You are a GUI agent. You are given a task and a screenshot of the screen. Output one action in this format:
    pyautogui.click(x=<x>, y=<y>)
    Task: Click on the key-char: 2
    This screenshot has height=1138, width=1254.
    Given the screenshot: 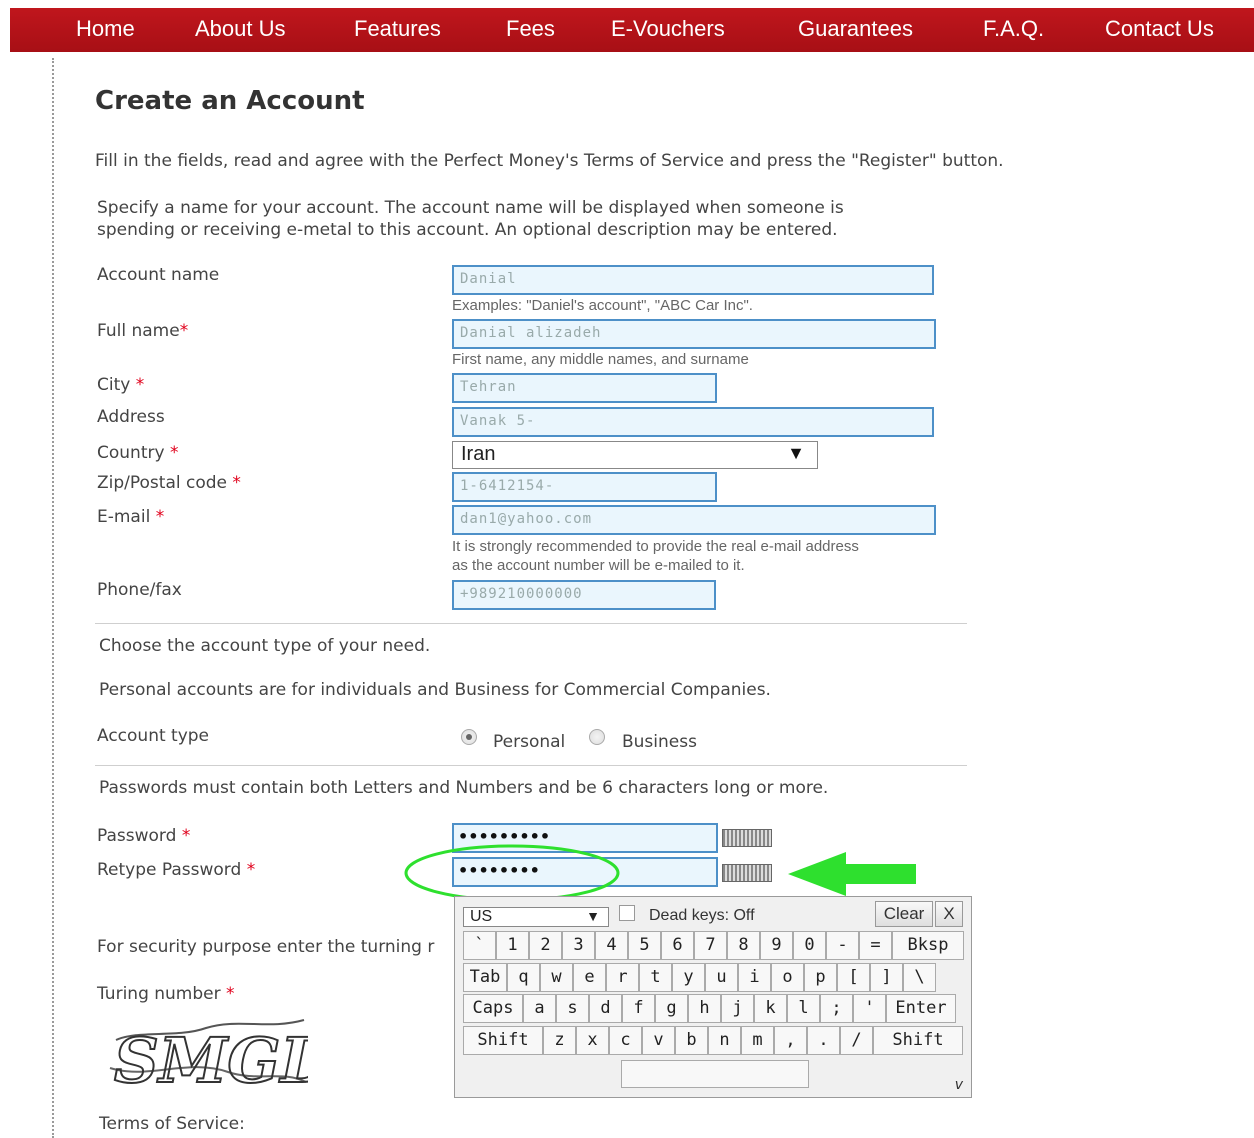 What is the action you would take?
    pyautogui.click(x=545, y=945)
    